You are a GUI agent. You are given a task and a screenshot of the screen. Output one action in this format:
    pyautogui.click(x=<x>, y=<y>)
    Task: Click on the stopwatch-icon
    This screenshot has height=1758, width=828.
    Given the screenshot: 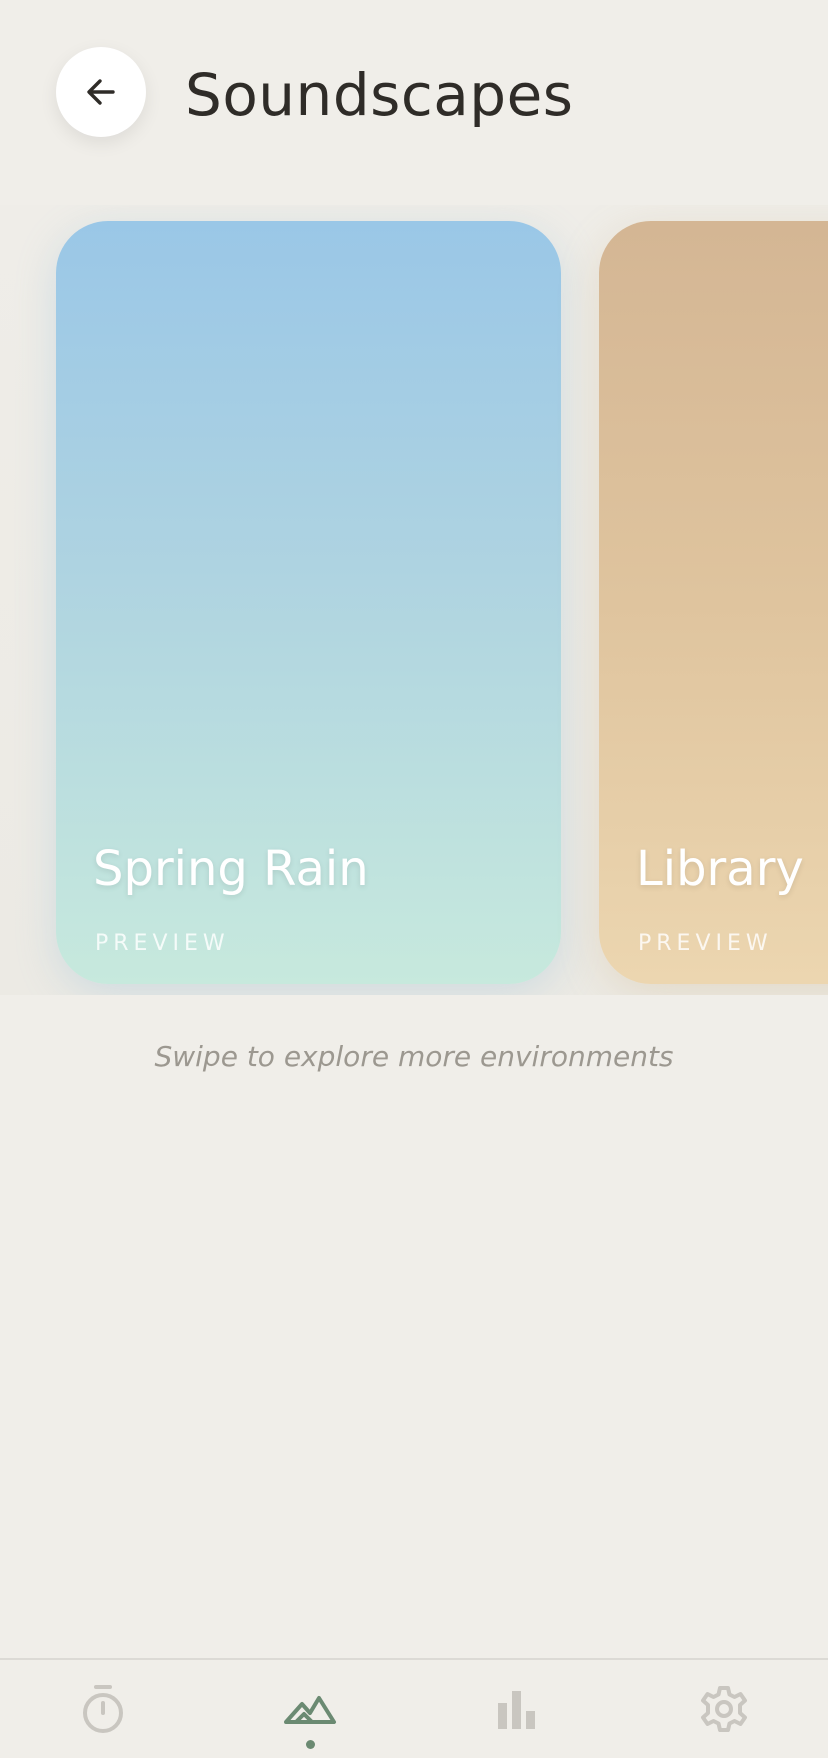 What is the action you would take?
    pyautogui.click(x=103, y=1709)
    